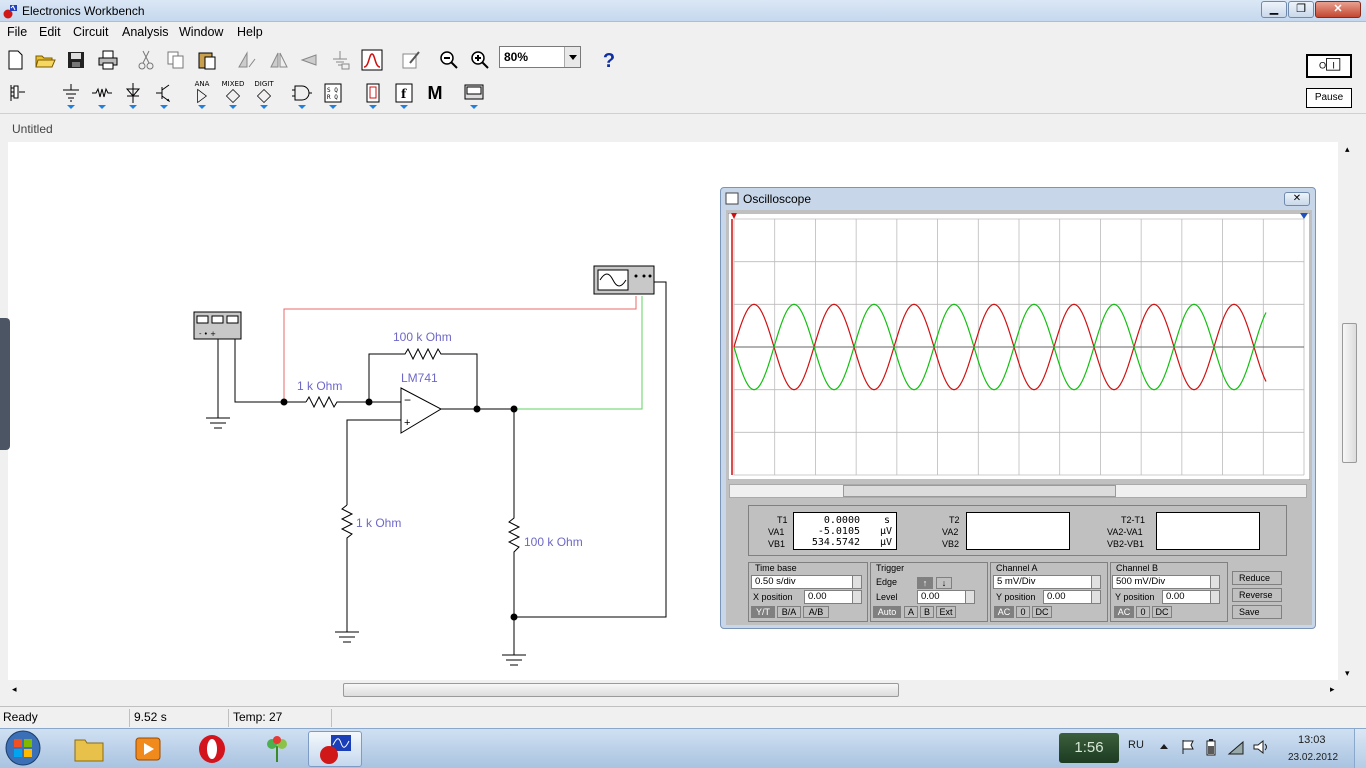 This screenshot has height=768, width=1366. What do you see at coordinates (1125, 532) in the screenshot?
I see `va2-va1-label: VA2-VA1` at bounding box center [1125, 532].